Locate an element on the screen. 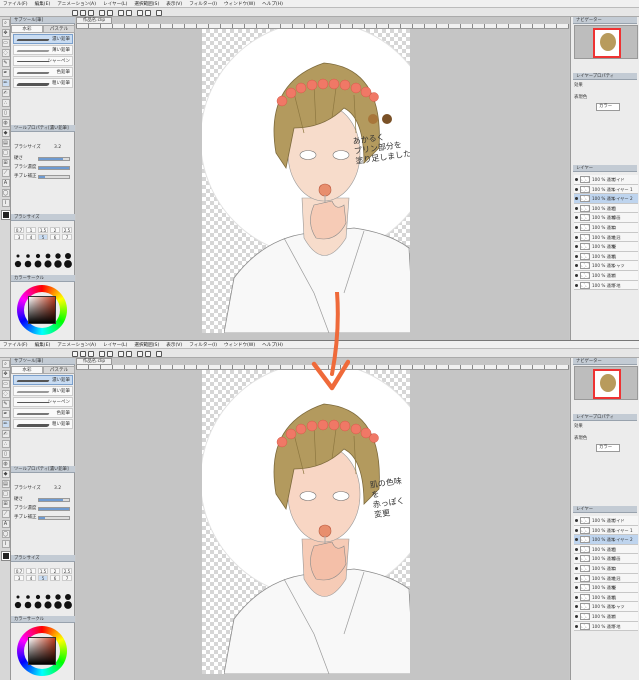 The width and height of the screenshot is (639, 680). eraser-tool-icon: ▯ is located at coordinates (5, 113).